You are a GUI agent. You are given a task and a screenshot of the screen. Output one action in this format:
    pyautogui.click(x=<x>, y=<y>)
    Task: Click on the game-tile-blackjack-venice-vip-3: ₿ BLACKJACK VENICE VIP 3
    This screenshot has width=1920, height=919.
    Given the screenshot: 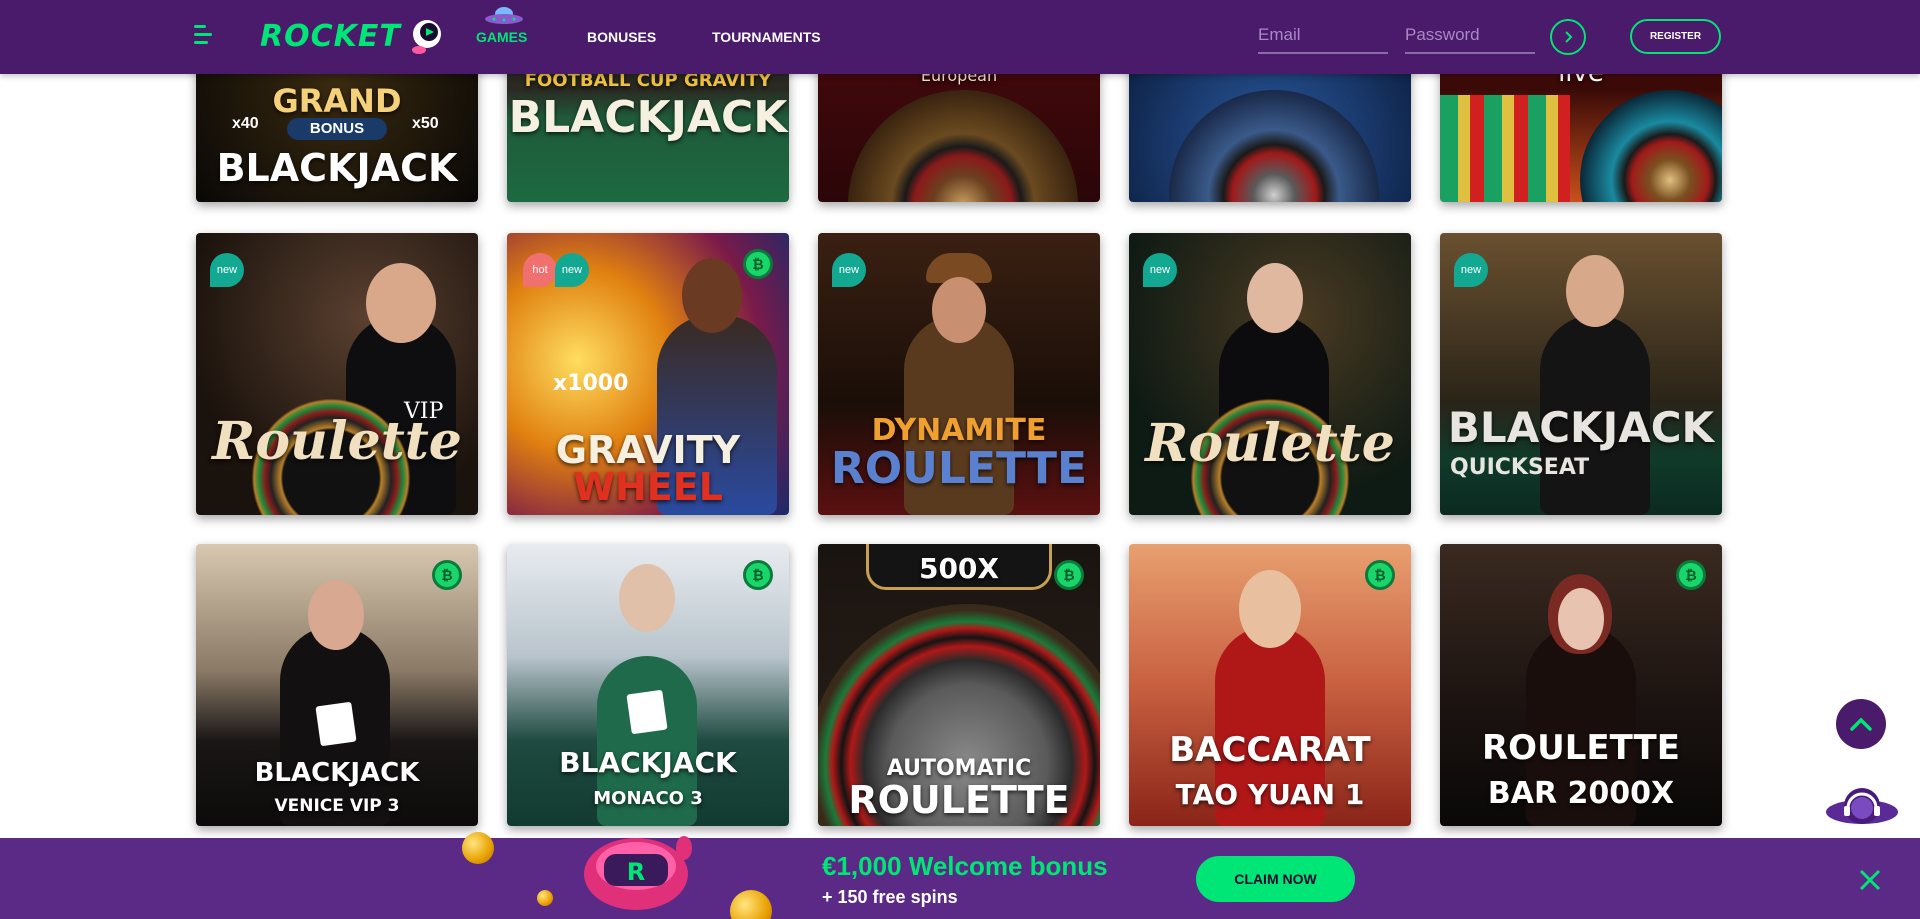 What is the action you would take?
    pyautogui.click(x=337, y=685)
    